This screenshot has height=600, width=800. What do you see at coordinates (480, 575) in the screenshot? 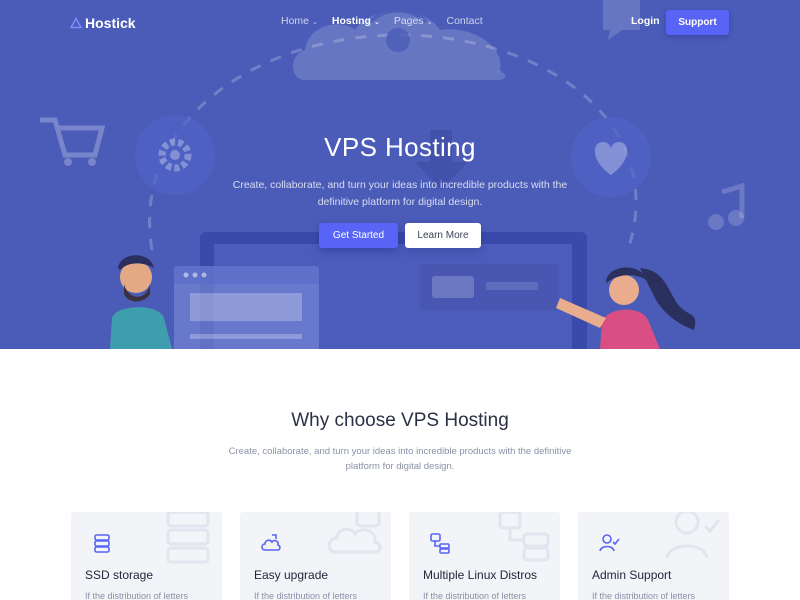
I see `feature-title: Multiple Linux Distros` at bounding box center [480, 575].